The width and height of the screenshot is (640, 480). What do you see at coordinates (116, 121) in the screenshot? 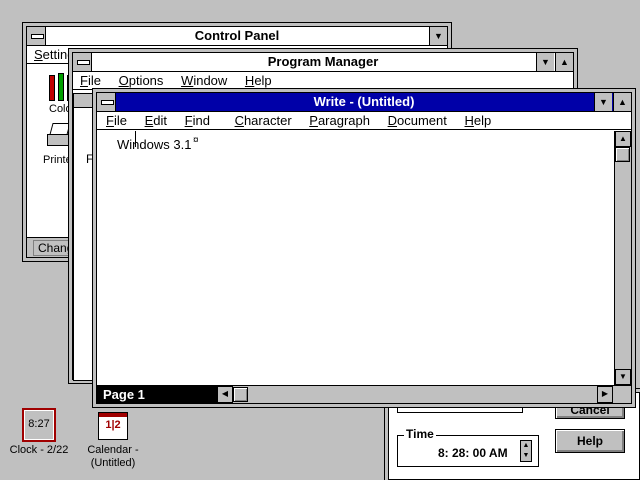
I see `write-menu-file: File` at bounding box center [116, 121].